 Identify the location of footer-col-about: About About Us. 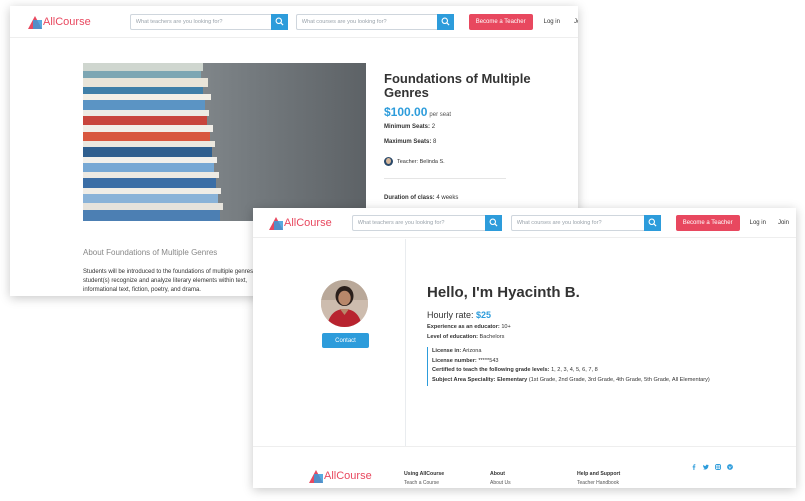
(500, 478).